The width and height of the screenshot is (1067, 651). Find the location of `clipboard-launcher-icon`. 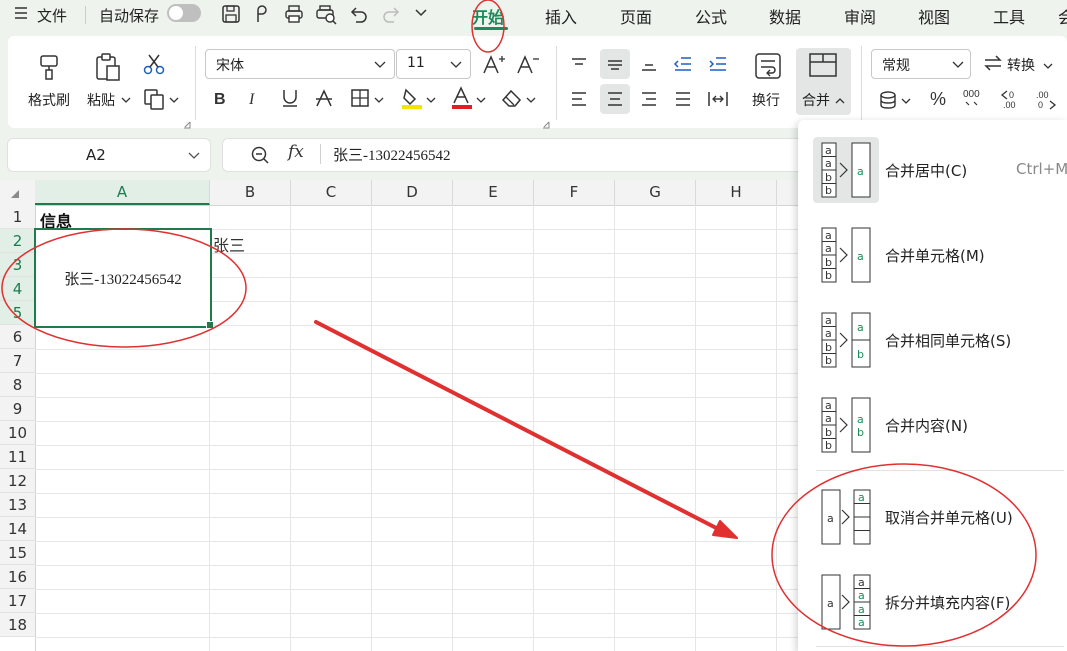

clipboard-launcher-icon is located at coordinates (187, 125).